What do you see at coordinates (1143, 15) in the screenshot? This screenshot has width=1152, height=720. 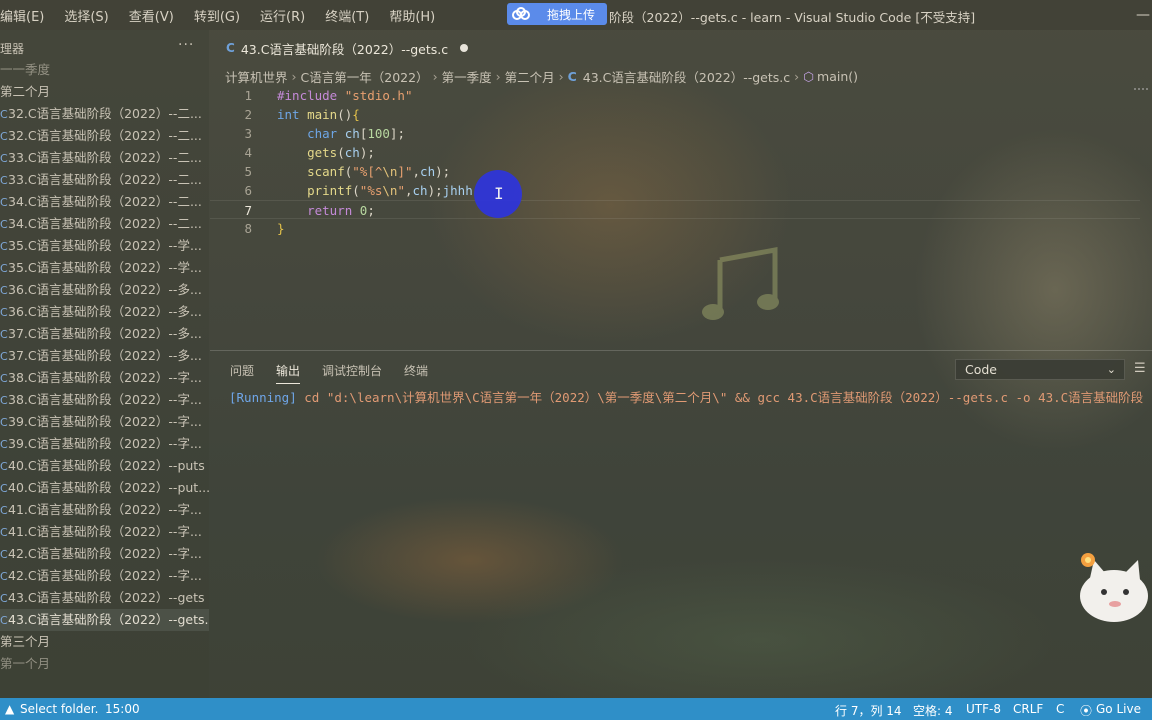 I see `minimize-icon: —` at bounding box center [1143, 15].